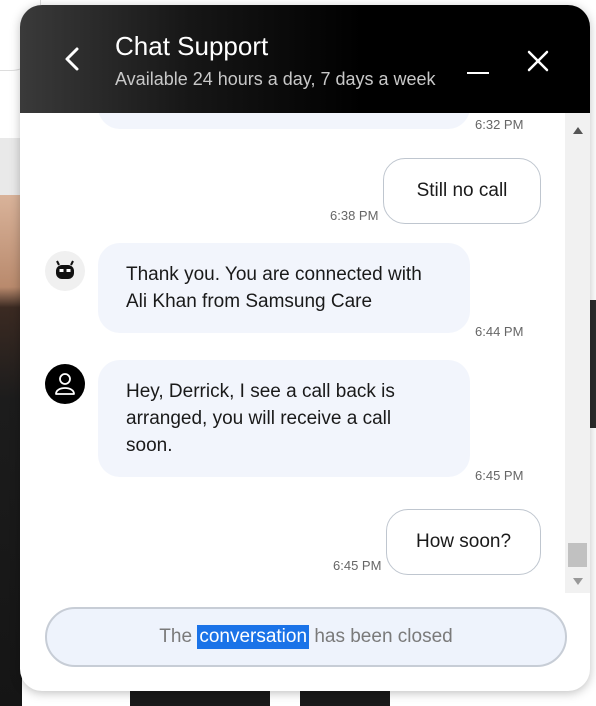 Image resolution: width=596 pixels, height=706 pixels. Describe the element at coordinates (284, 121) in the screenshot. I see `message-bubble-agent` at that location.